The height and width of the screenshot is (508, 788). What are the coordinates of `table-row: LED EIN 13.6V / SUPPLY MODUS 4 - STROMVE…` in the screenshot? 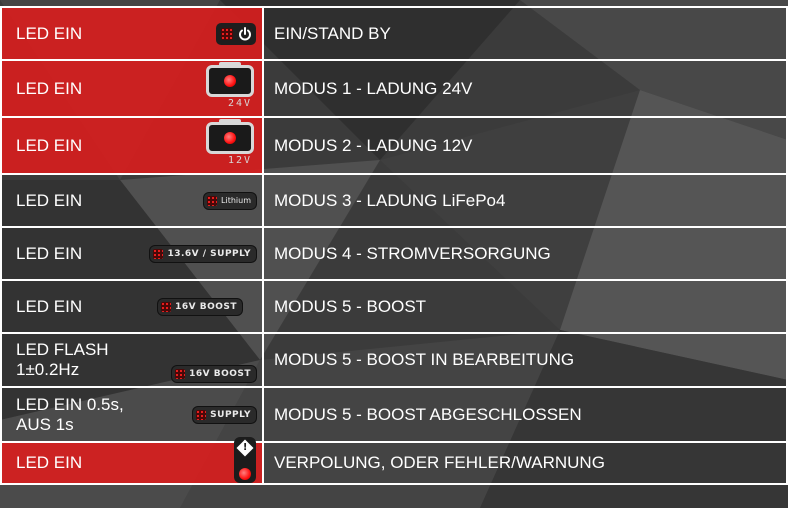 It's located at (394, 254).